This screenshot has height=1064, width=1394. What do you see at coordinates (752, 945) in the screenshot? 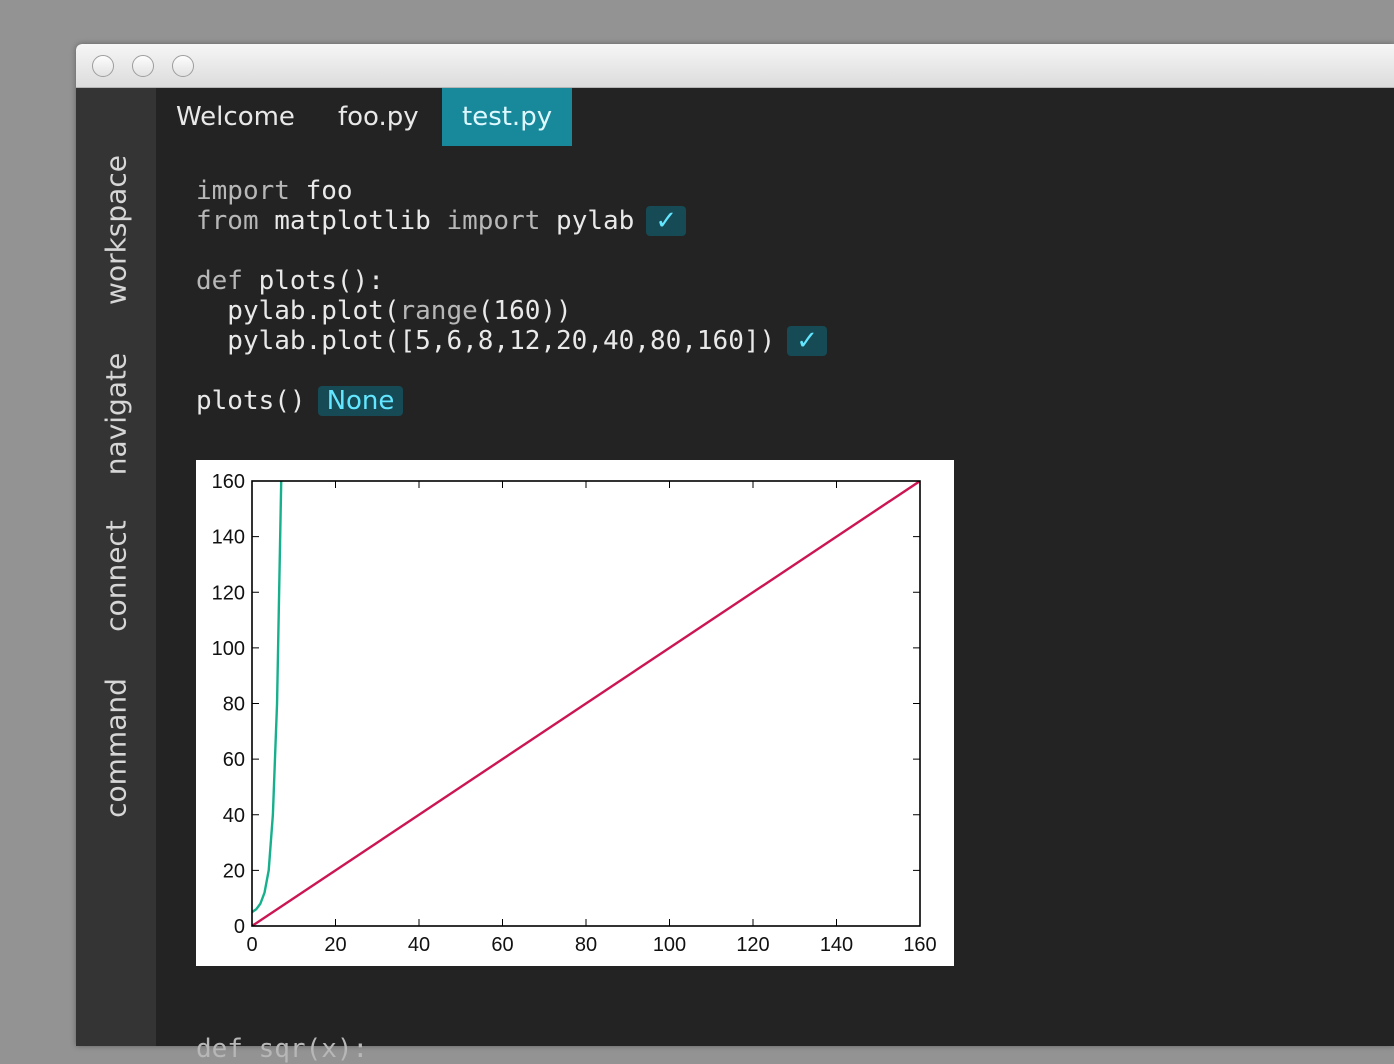
I see `x-tick-label: 120` at bounding box center [752, 945].